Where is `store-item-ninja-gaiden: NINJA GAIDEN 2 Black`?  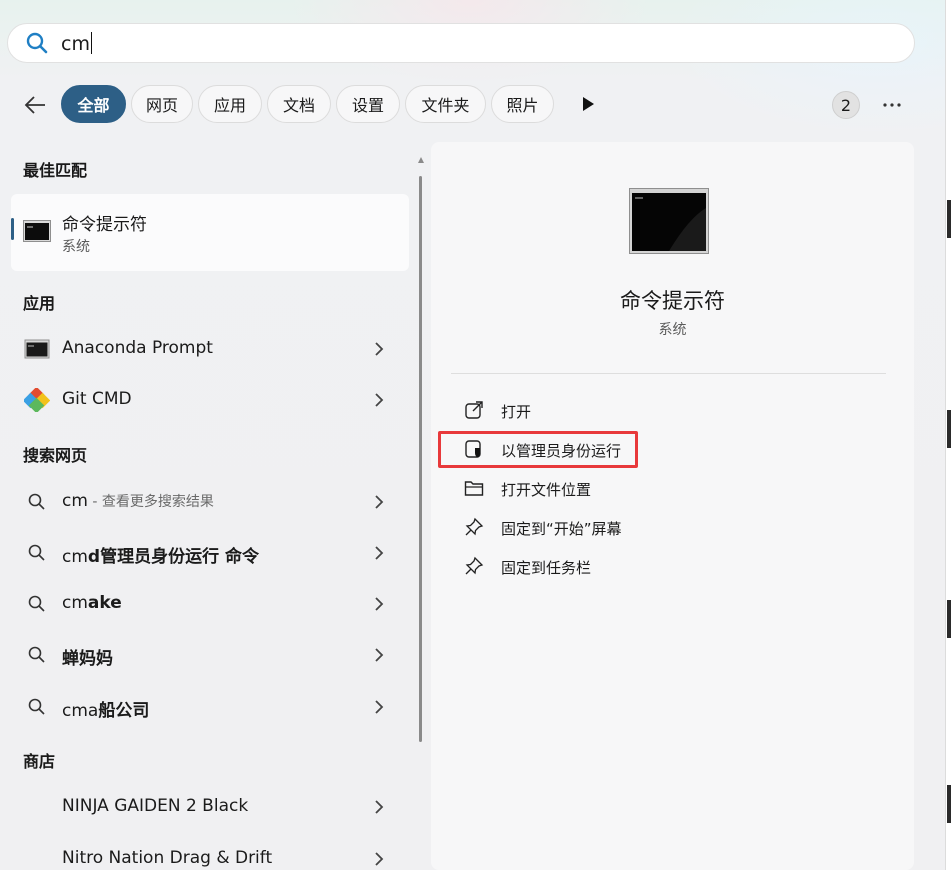 store-item-ninja-gaiden: NINJA GAIDEN 2 Black is located at coordinates (210, 807).